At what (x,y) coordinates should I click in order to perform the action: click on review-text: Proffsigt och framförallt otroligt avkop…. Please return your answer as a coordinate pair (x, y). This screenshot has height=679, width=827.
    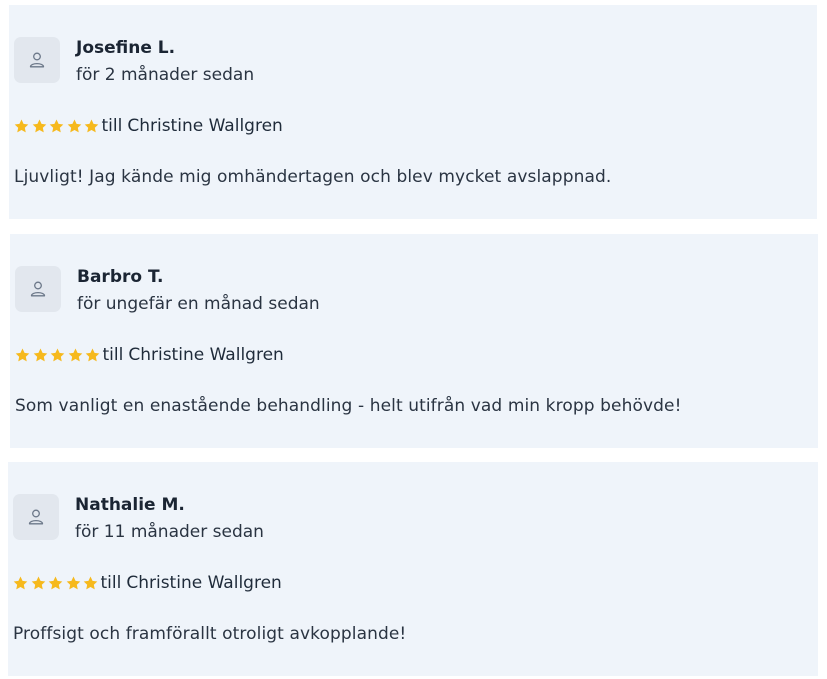
    Looking at the image, I should click on (210, 634).